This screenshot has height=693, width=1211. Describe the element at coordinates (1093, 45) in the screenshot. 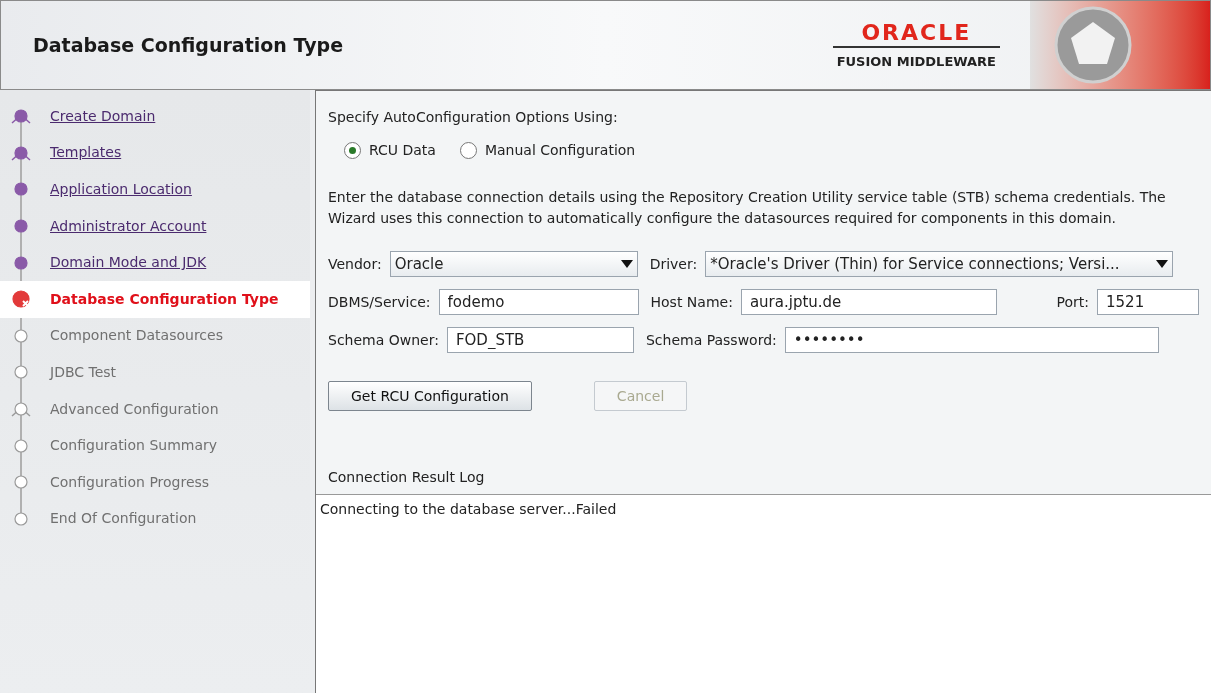

I see `pentagon-emblem-icon` at that location.